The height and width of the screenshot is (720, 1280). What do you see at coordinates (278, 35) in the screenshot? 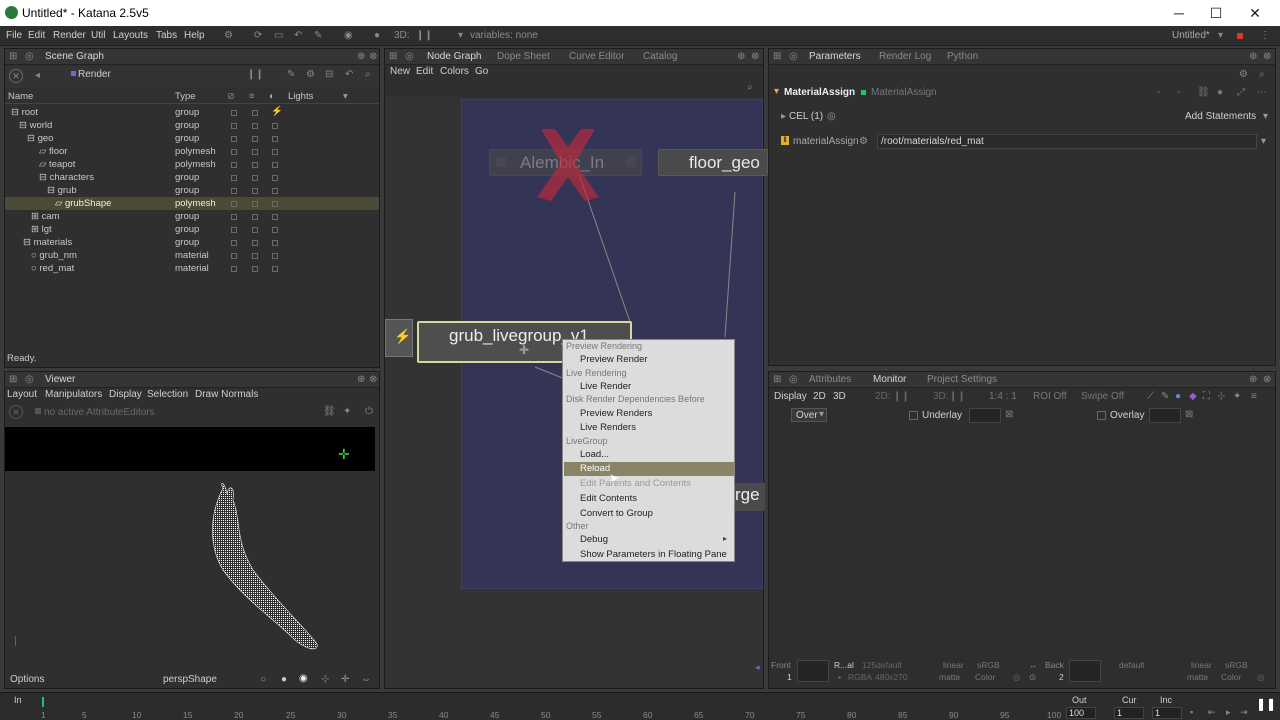
I see `lock-icon: ▭` at bounding box center [278, 35].